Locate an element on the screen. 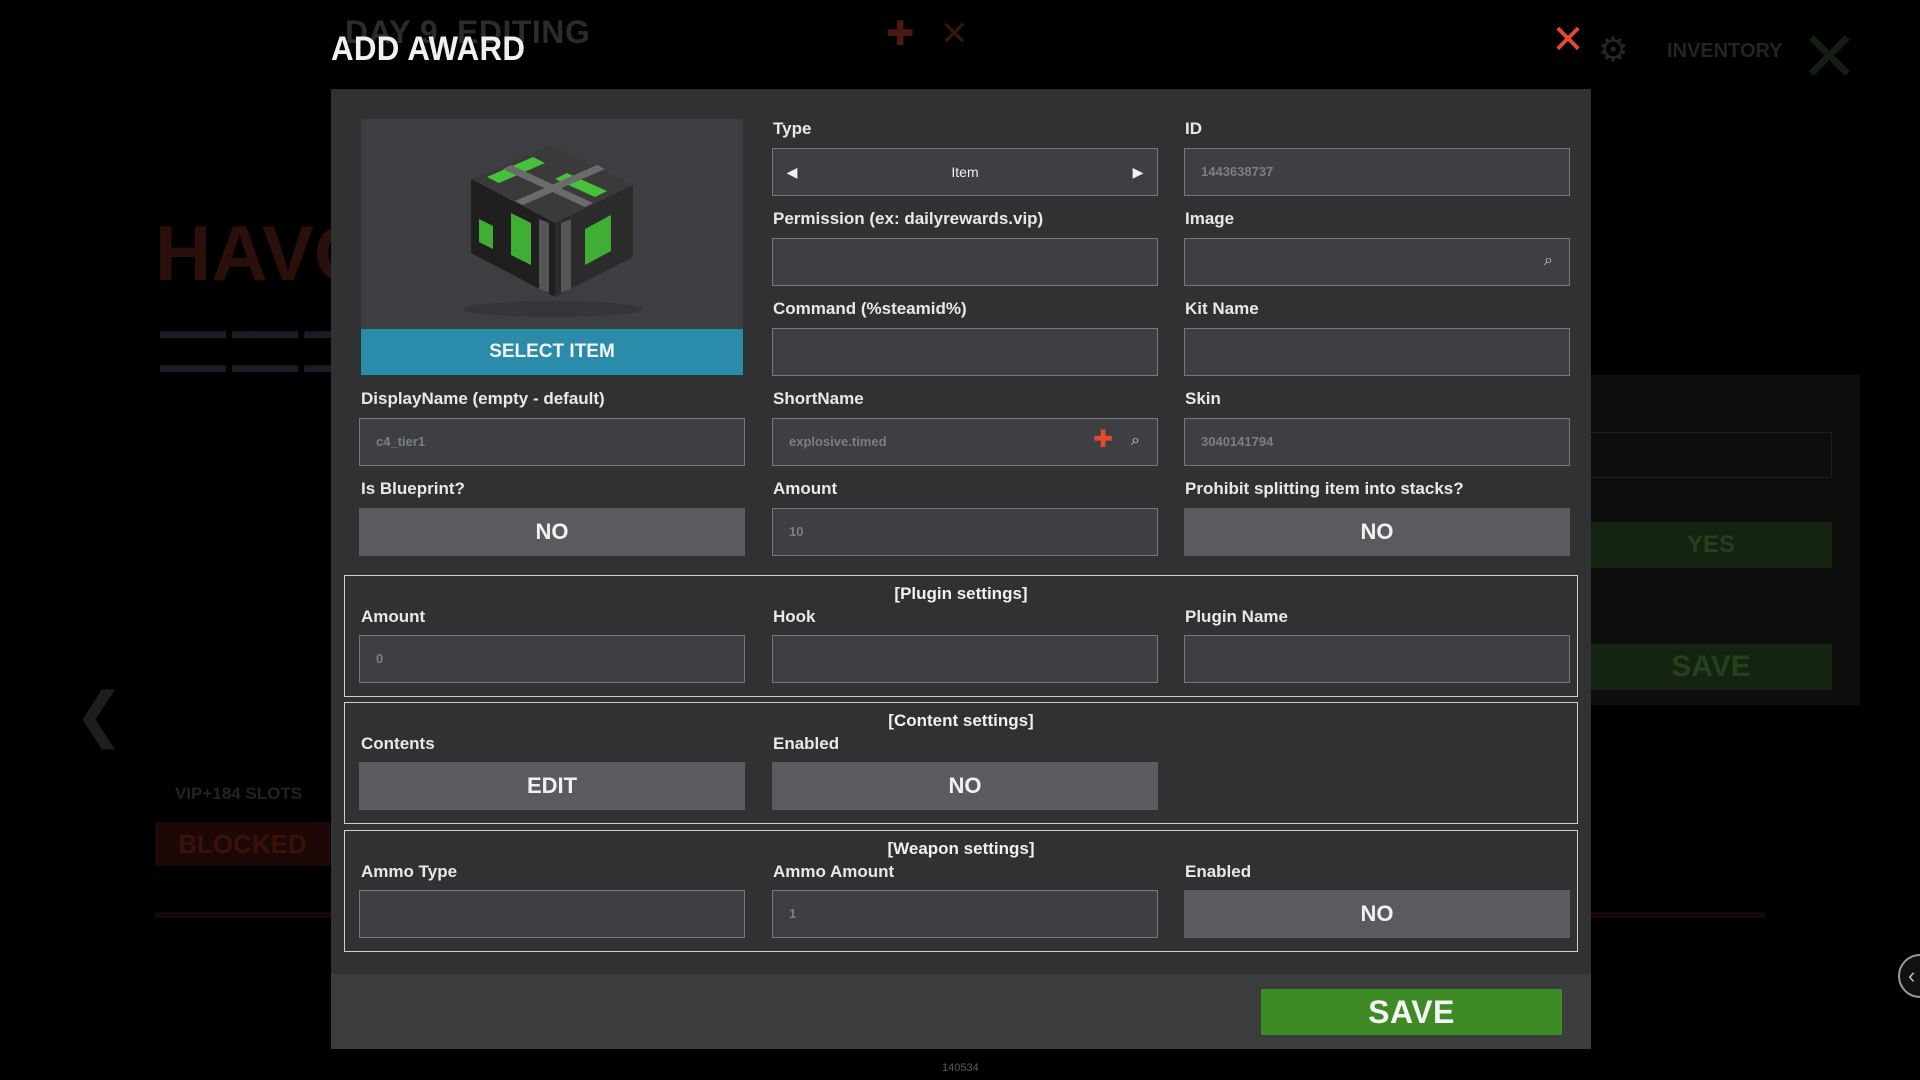 The image size is (1920, 1080). image-field is located at coordinates (1377, 262).